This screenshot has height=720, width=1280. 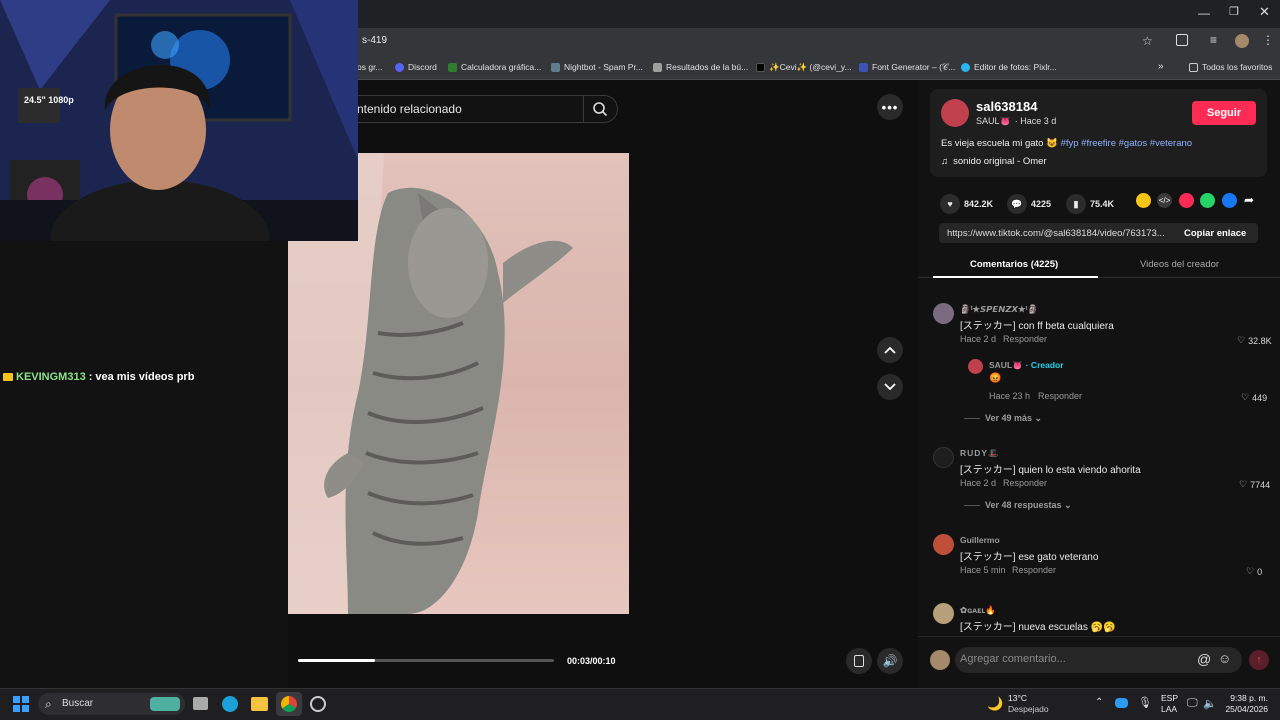 What do you see at coordinates (452, 67) in the screenshot?
I see `calculator-icon` at bounding box center [452, 67].